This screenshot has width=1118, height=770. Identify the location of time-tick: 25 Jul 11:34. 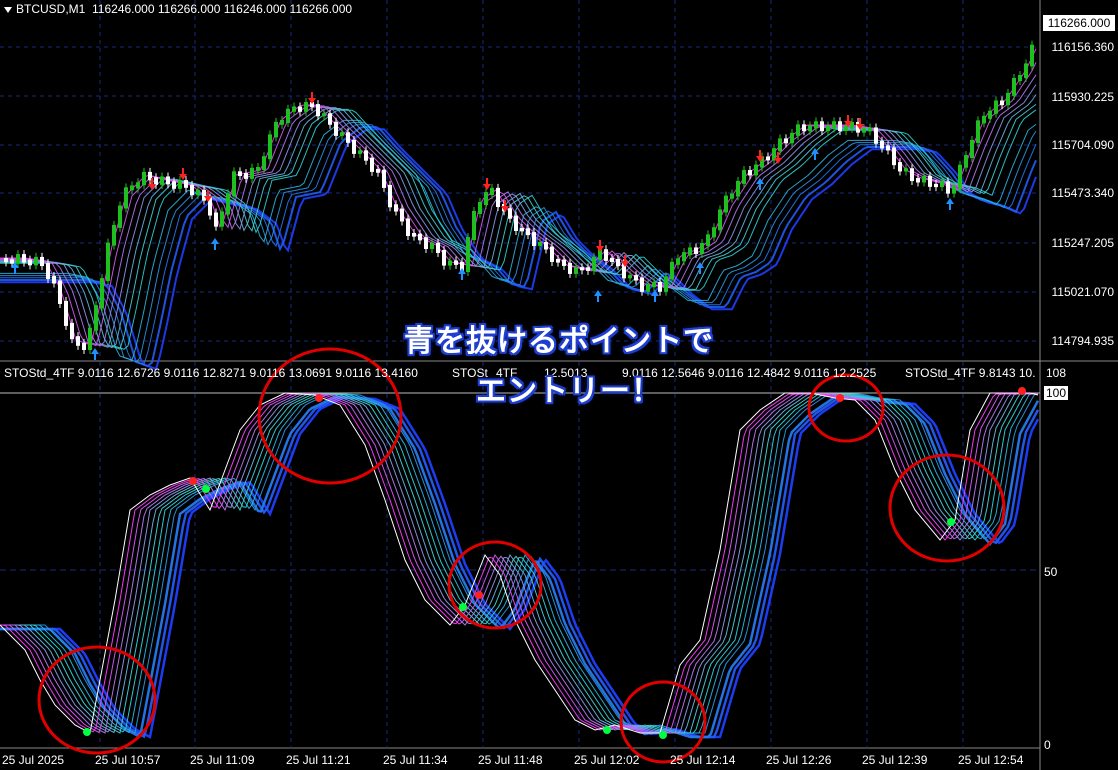
(415, 760).